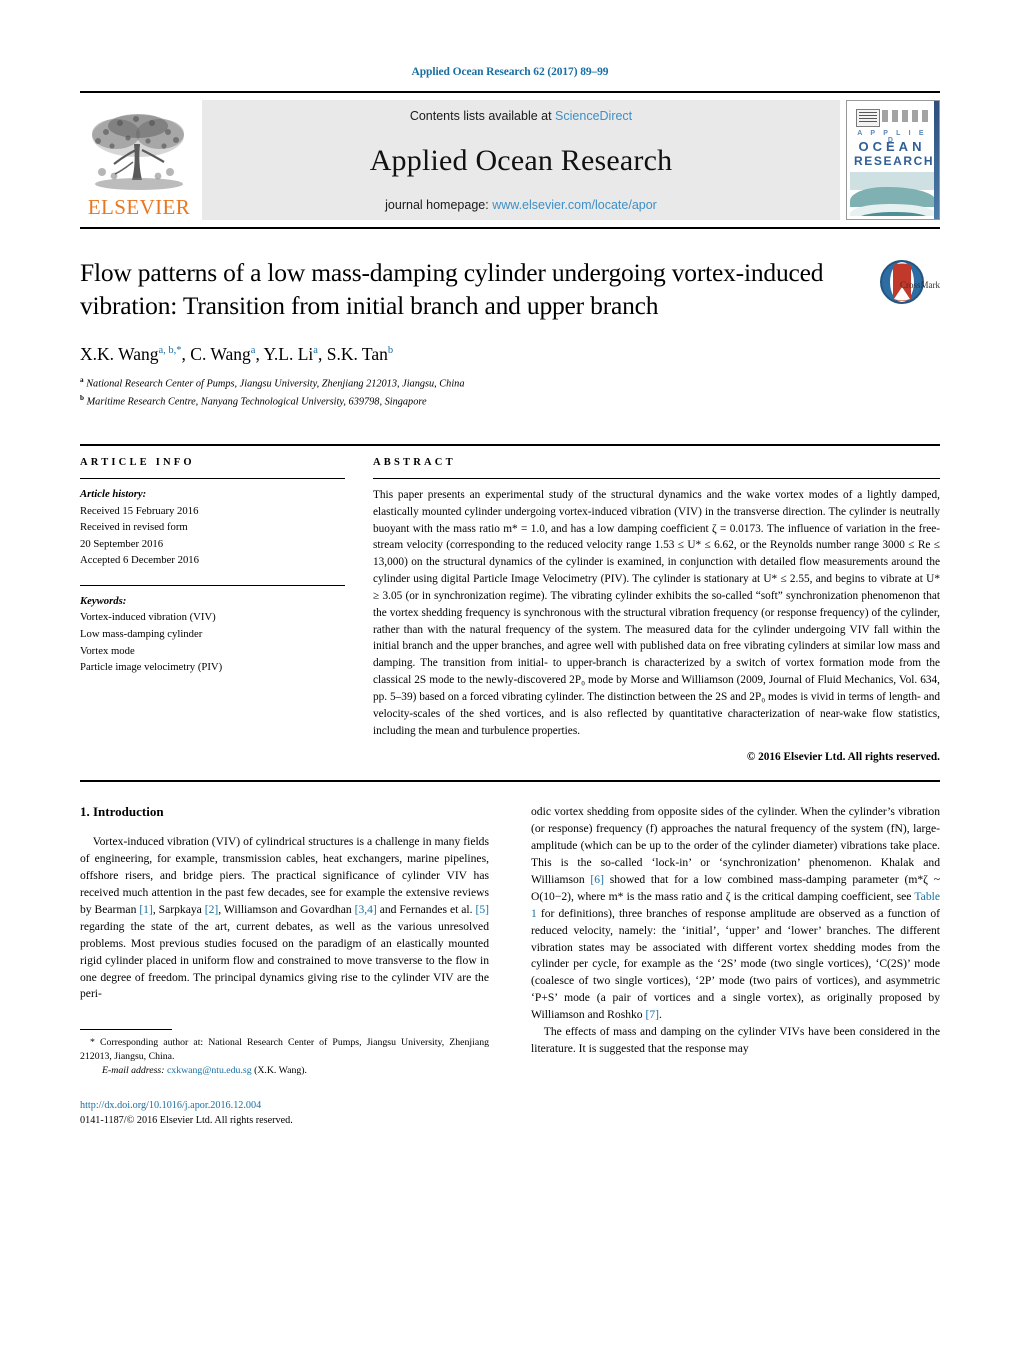 This screenshot has height=1351, width=1020. What do you see at coordinates (366, 909) in the screenshot?
I see `citation-link: [3,4]` at bounding box center [366, 909].